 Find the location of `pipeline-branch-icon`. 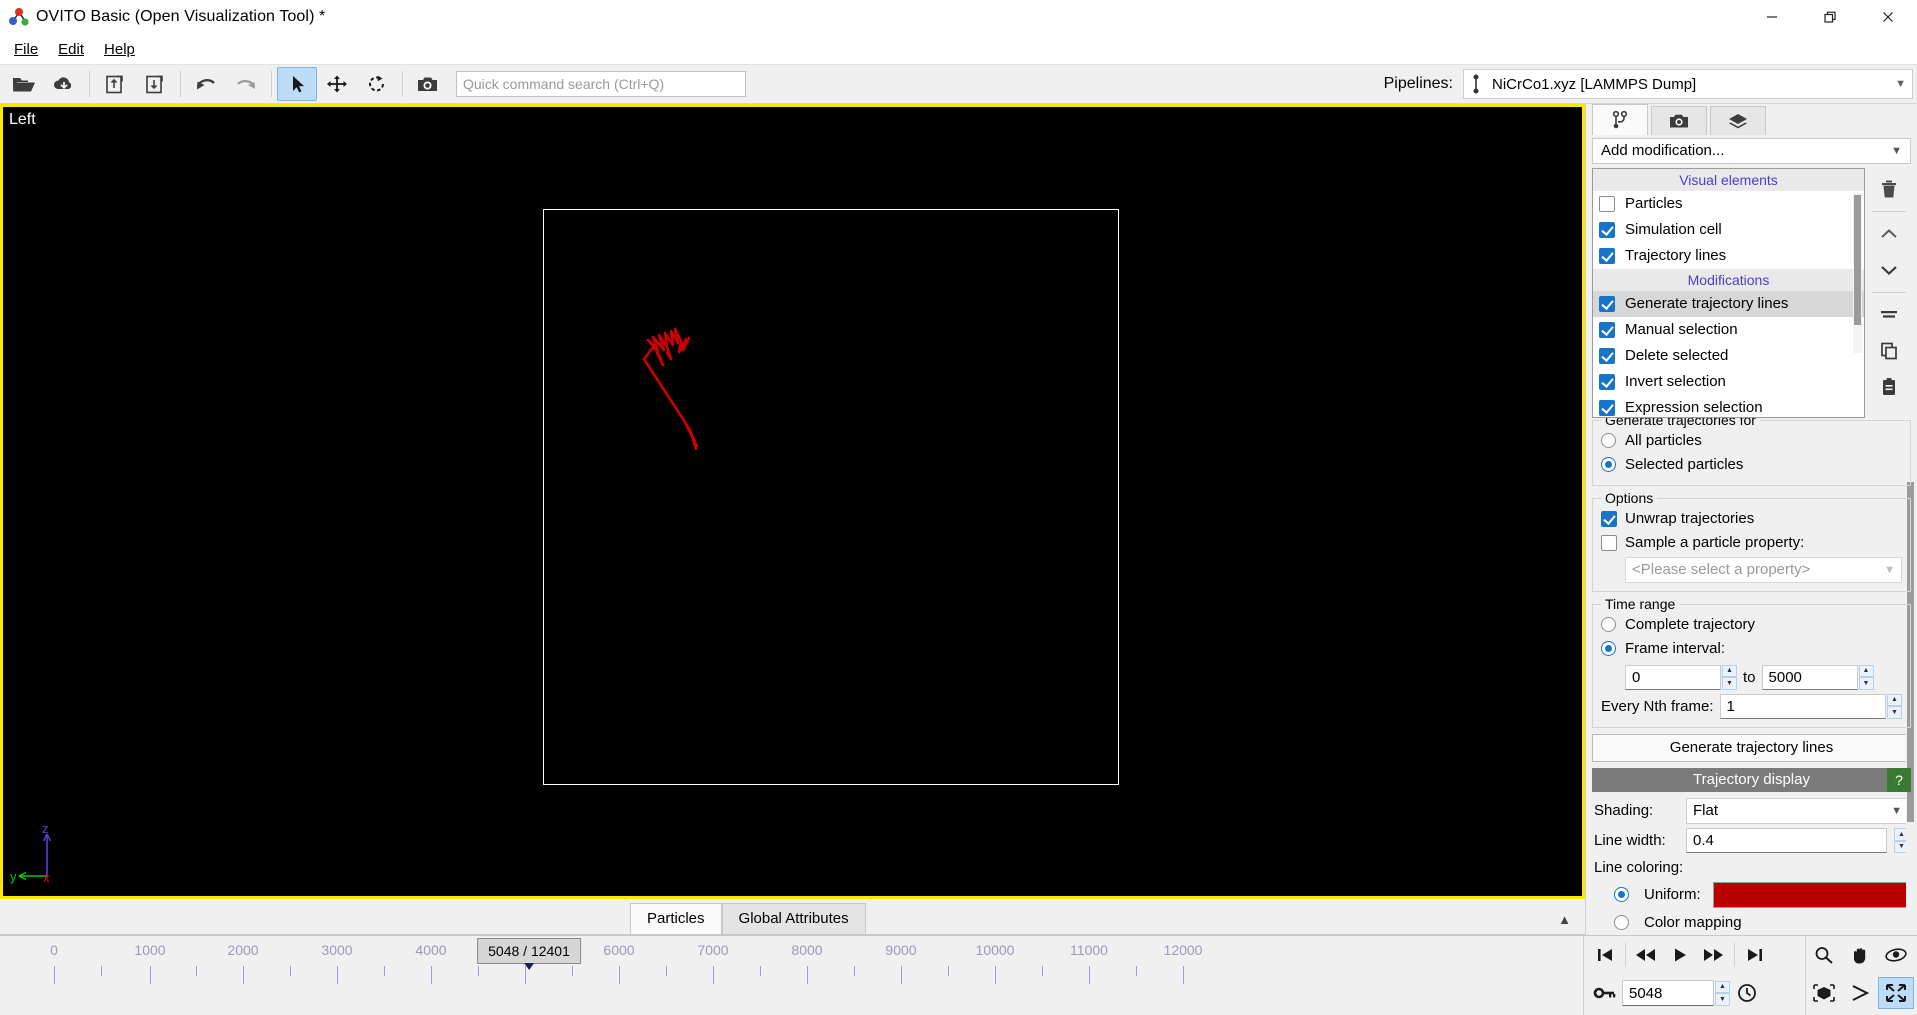

pipeline-branch-icon is located at coordinates (1620, 119).